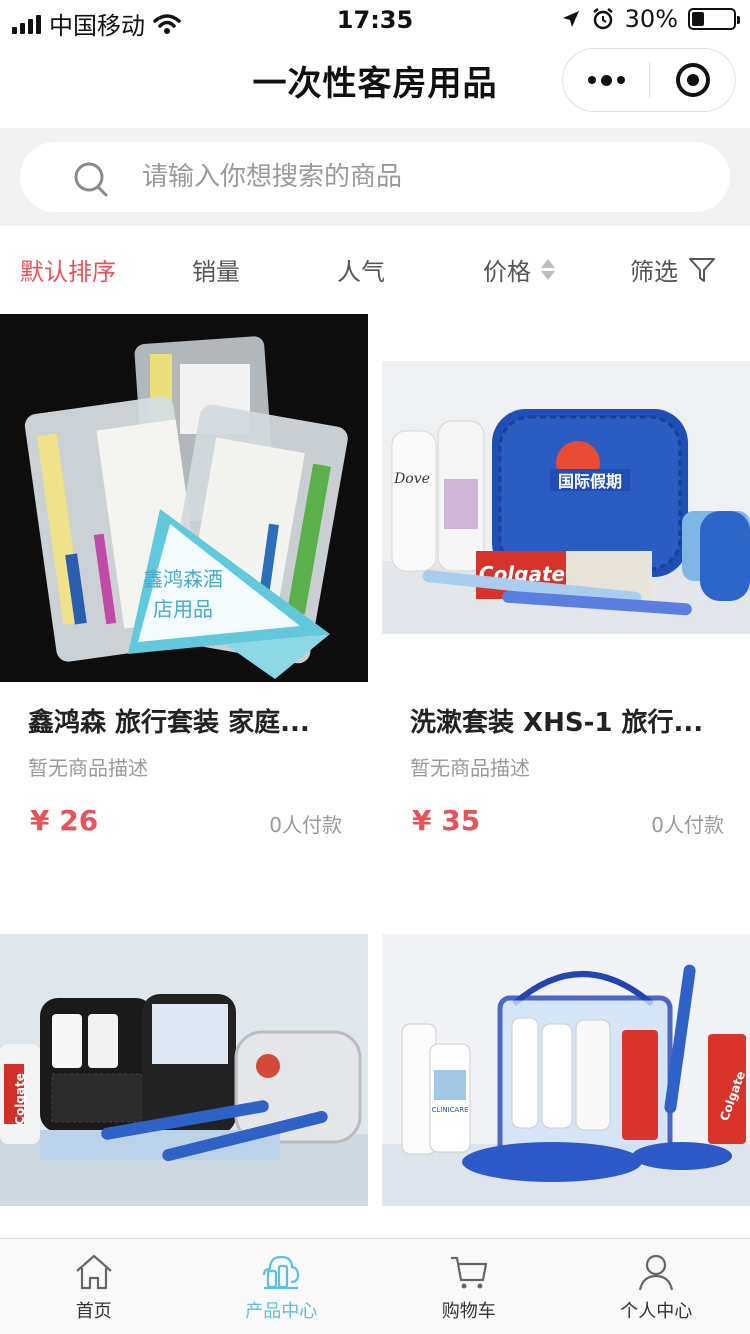 The width and height of the screenshot is (750, 1334). What do you see at coordinates (468, 1311) in the screenshot?
I see `tab-label-cart: 购物车` at bounding box center [468, 1311].